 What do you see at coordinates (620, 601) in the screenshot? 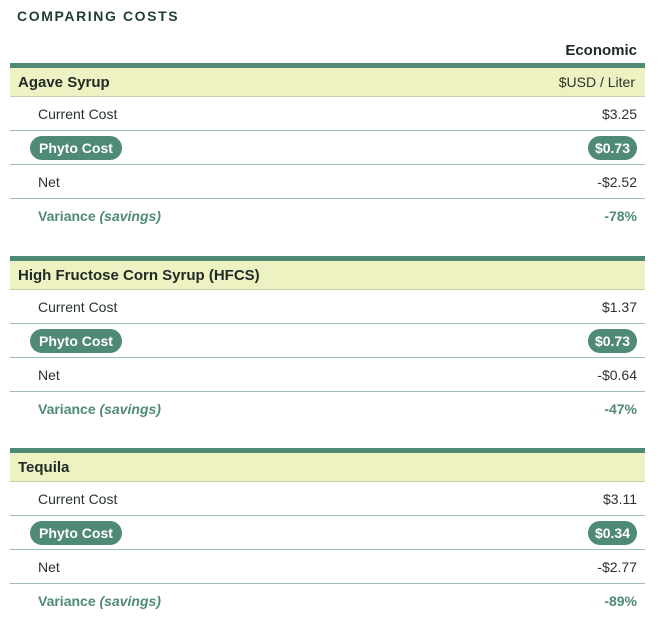
I see `variance-value: -89%` at bounding box center [620, 601].